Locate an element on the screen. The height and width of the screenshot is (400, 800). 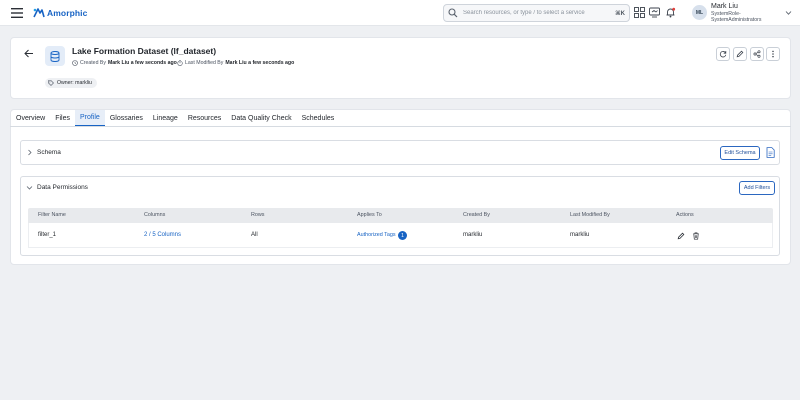
tag-icon is located at coordinates (51, 83).